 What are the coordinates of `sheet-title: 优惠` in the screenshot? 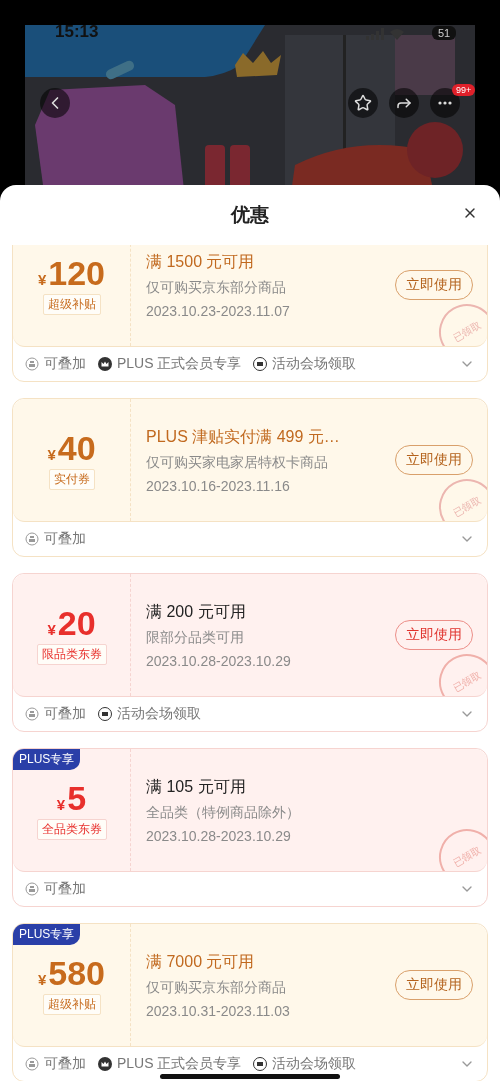 It's located at (250, 215).